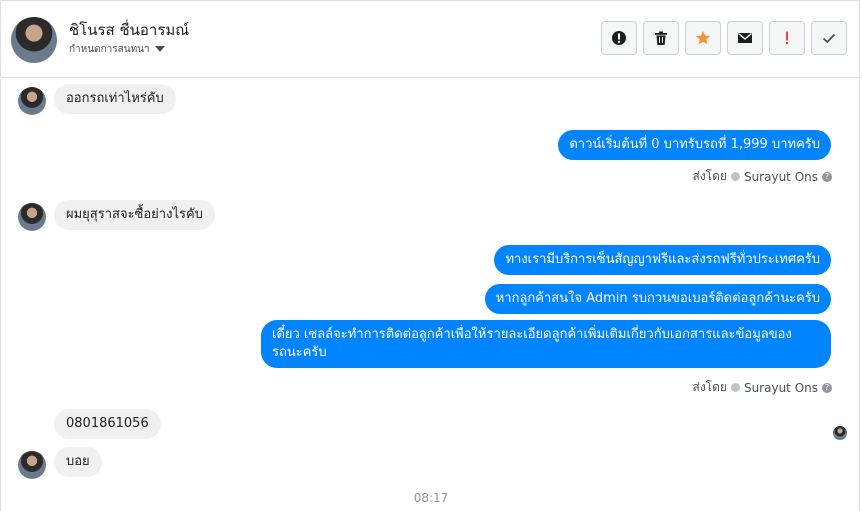 Image resolution: width=862 pixels, height=511 pixels. What do you see at coordinates (724, 38) in the screenshot?
I see `header-toolbar` at bounding box center [724, 38].